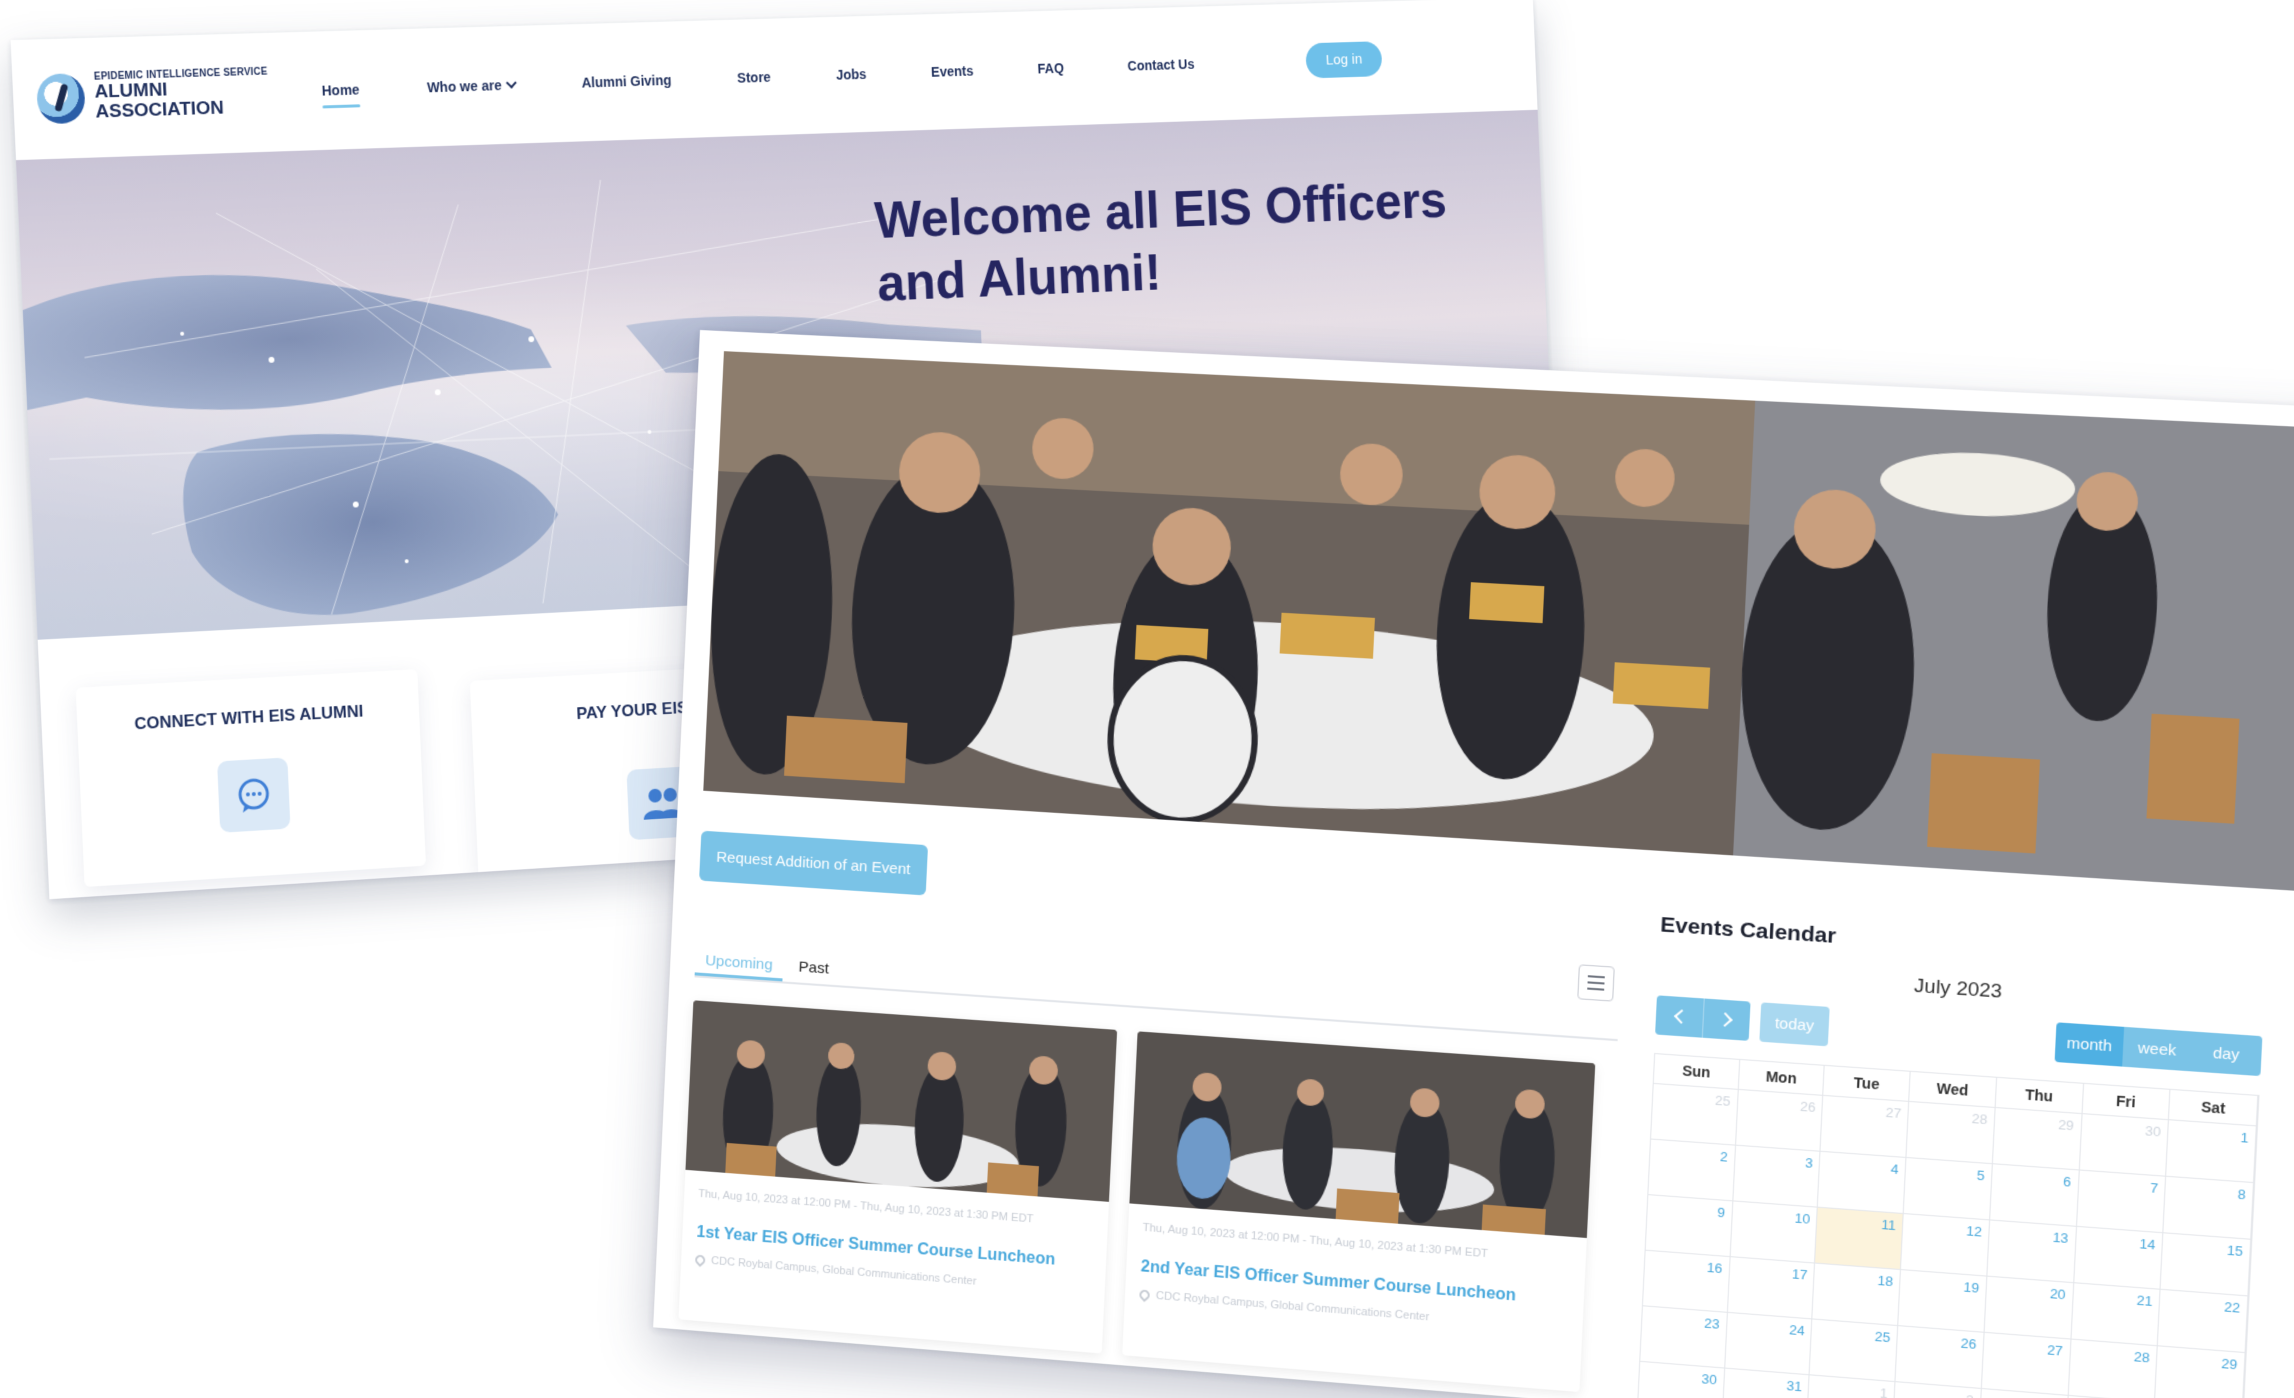 The height and width of the screenshot is (1398, 2294). Describe the element at coordinates (2121, 1201) in the screenshot. I see `calendar-day: 7` at that location.